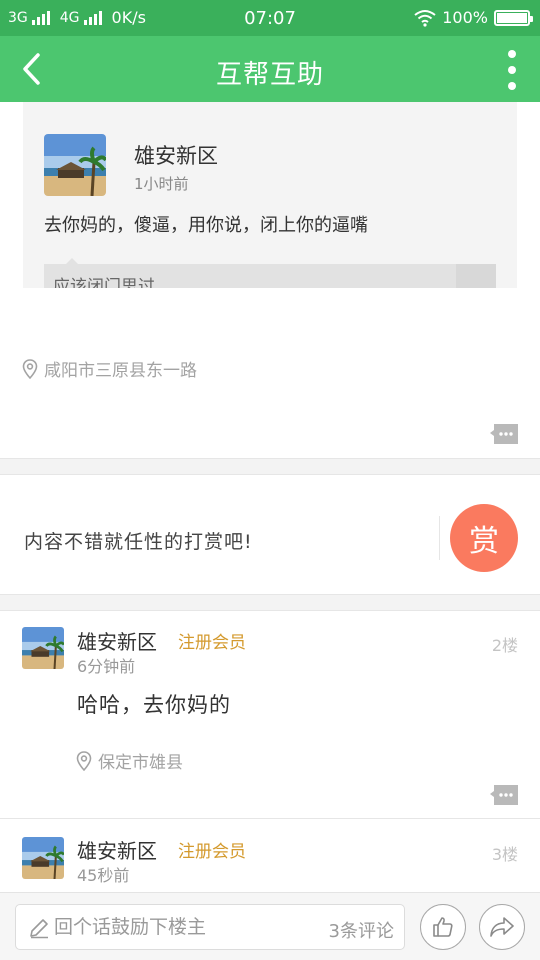 The image size is (540, 960). I want to click on reply-preview-text: 应该闭门思过, so click(104, 282).